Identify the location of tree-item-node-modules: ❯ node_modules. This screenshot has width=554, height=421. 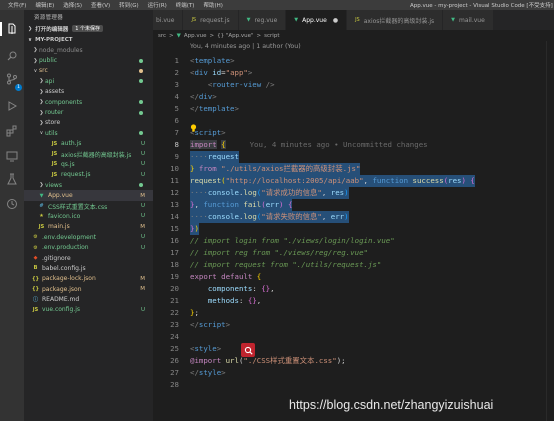
(88, 50).